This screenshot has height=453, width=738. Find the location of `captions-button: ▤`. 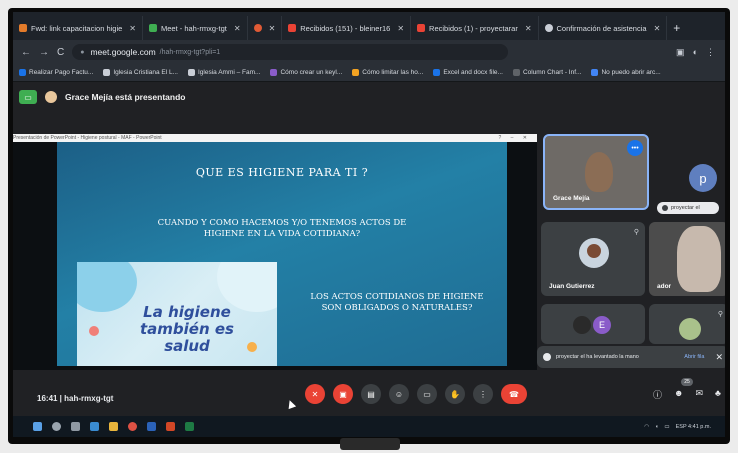

captions-button: ▤ is located at coordinates (371, 394).